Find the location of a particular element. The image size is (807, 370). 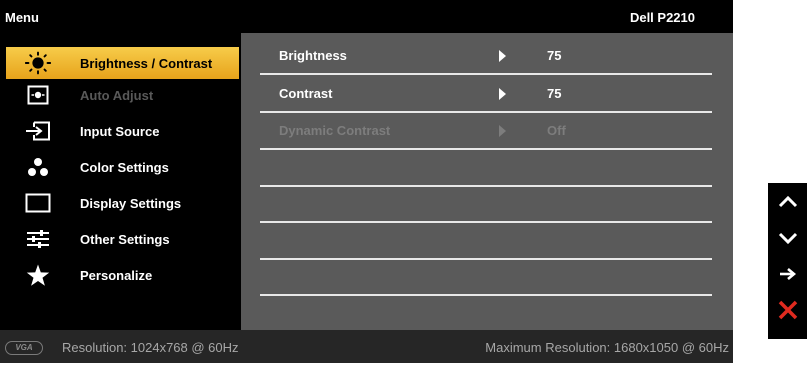

maximum-resolution: Maximum Resolution: 1680x1050 @ 60Hz is located at coordinates (607, 347).